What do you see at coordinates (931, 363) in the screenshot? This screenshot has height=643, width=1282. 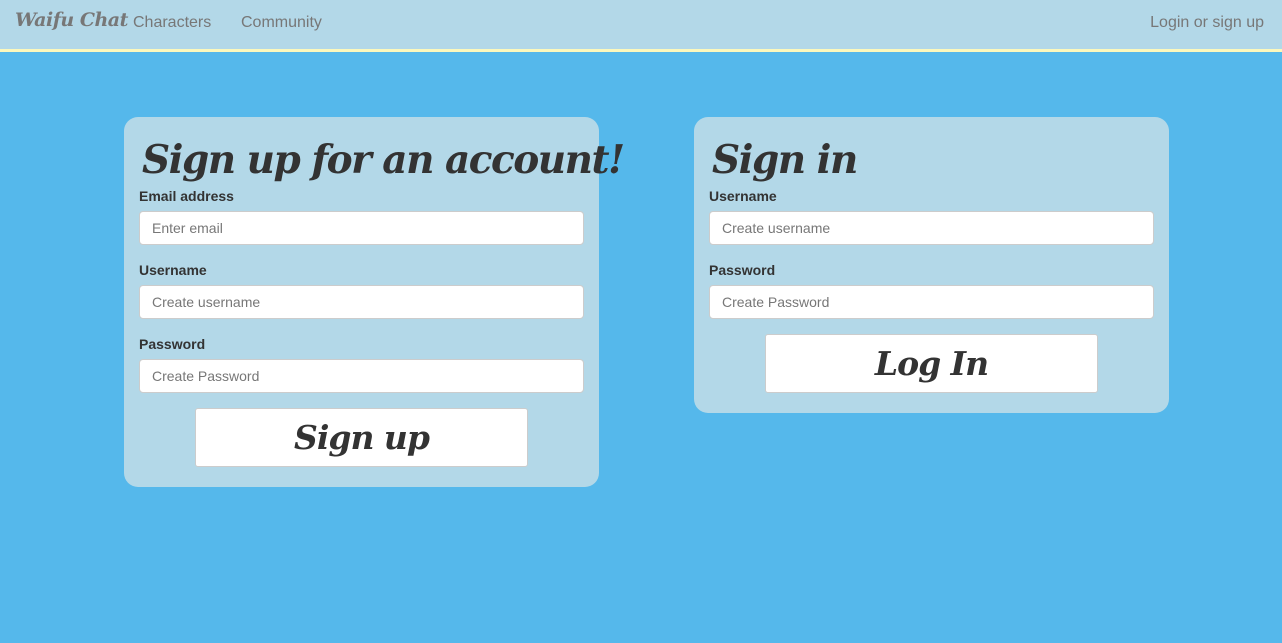 I see `login-button: Log In` at bounding box center [931, 363].